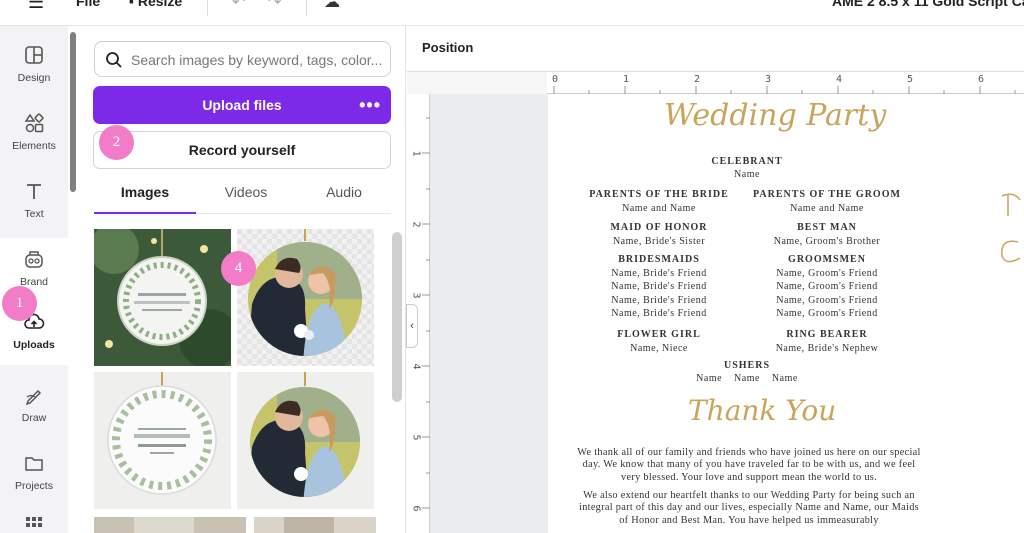 This screenshot has height=533, width=1024. What do you see at coordinates (332, 6) in the screenshot?
I see `cloud-save-icon: ☁` at bounding box center [332, 6].